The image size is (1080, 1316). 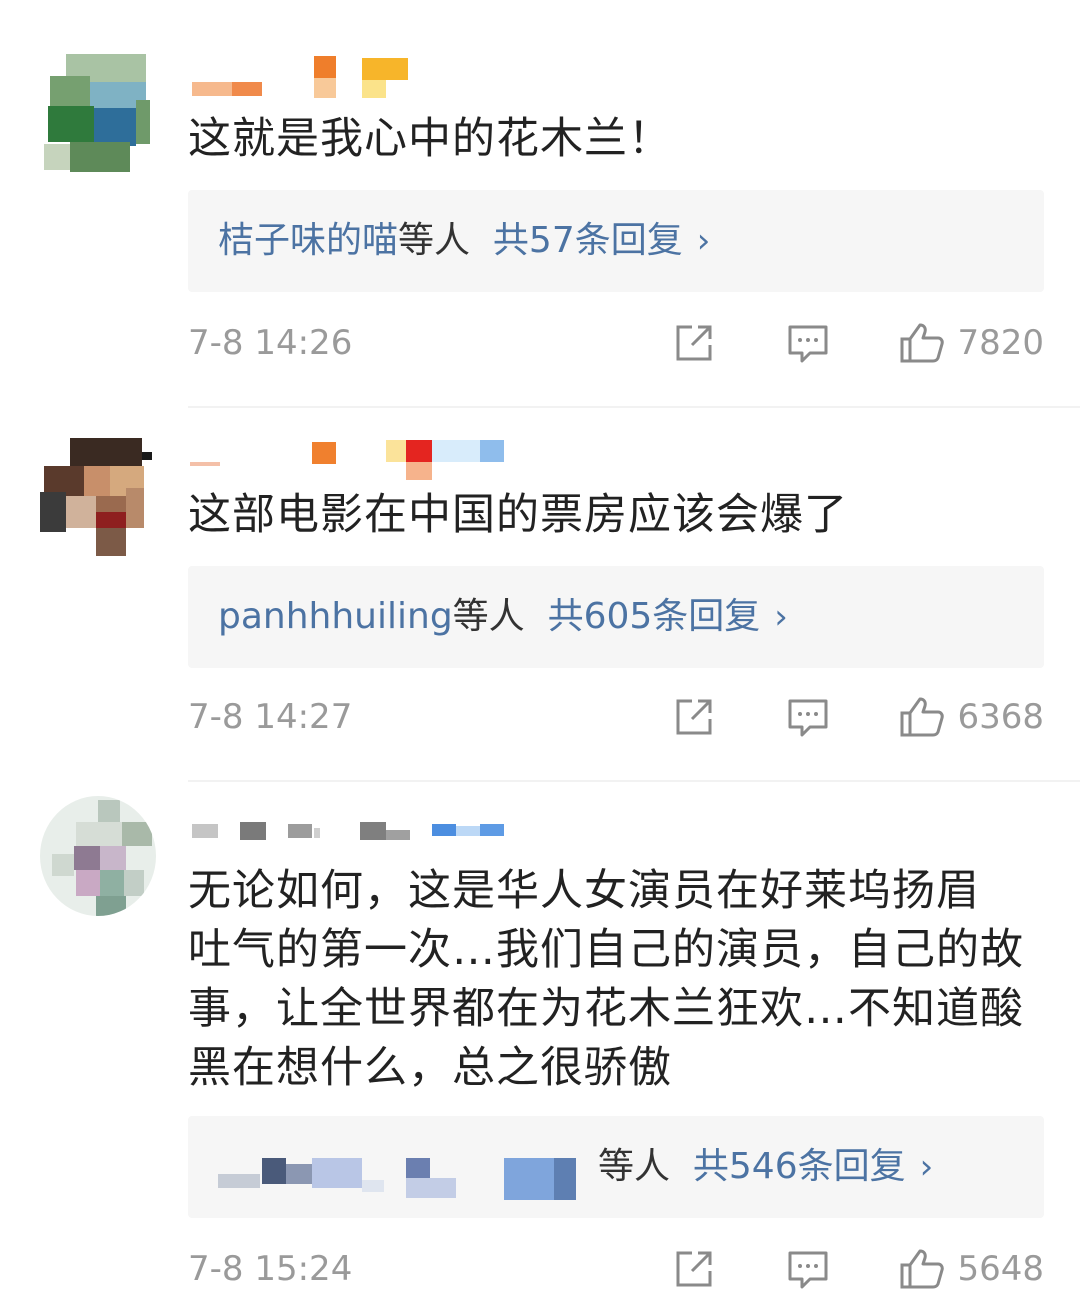 What do you see at coordinates (588, 240) in the screenshot?
I see `reply-count: 共57条回复` at bounding box center [588, 240].